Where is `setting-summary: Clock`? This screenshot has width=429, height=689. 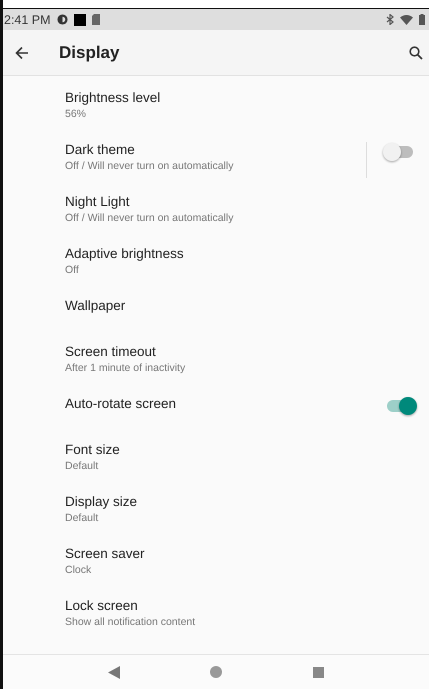
setting-summary: Clock is located at coordinates (78, 570).